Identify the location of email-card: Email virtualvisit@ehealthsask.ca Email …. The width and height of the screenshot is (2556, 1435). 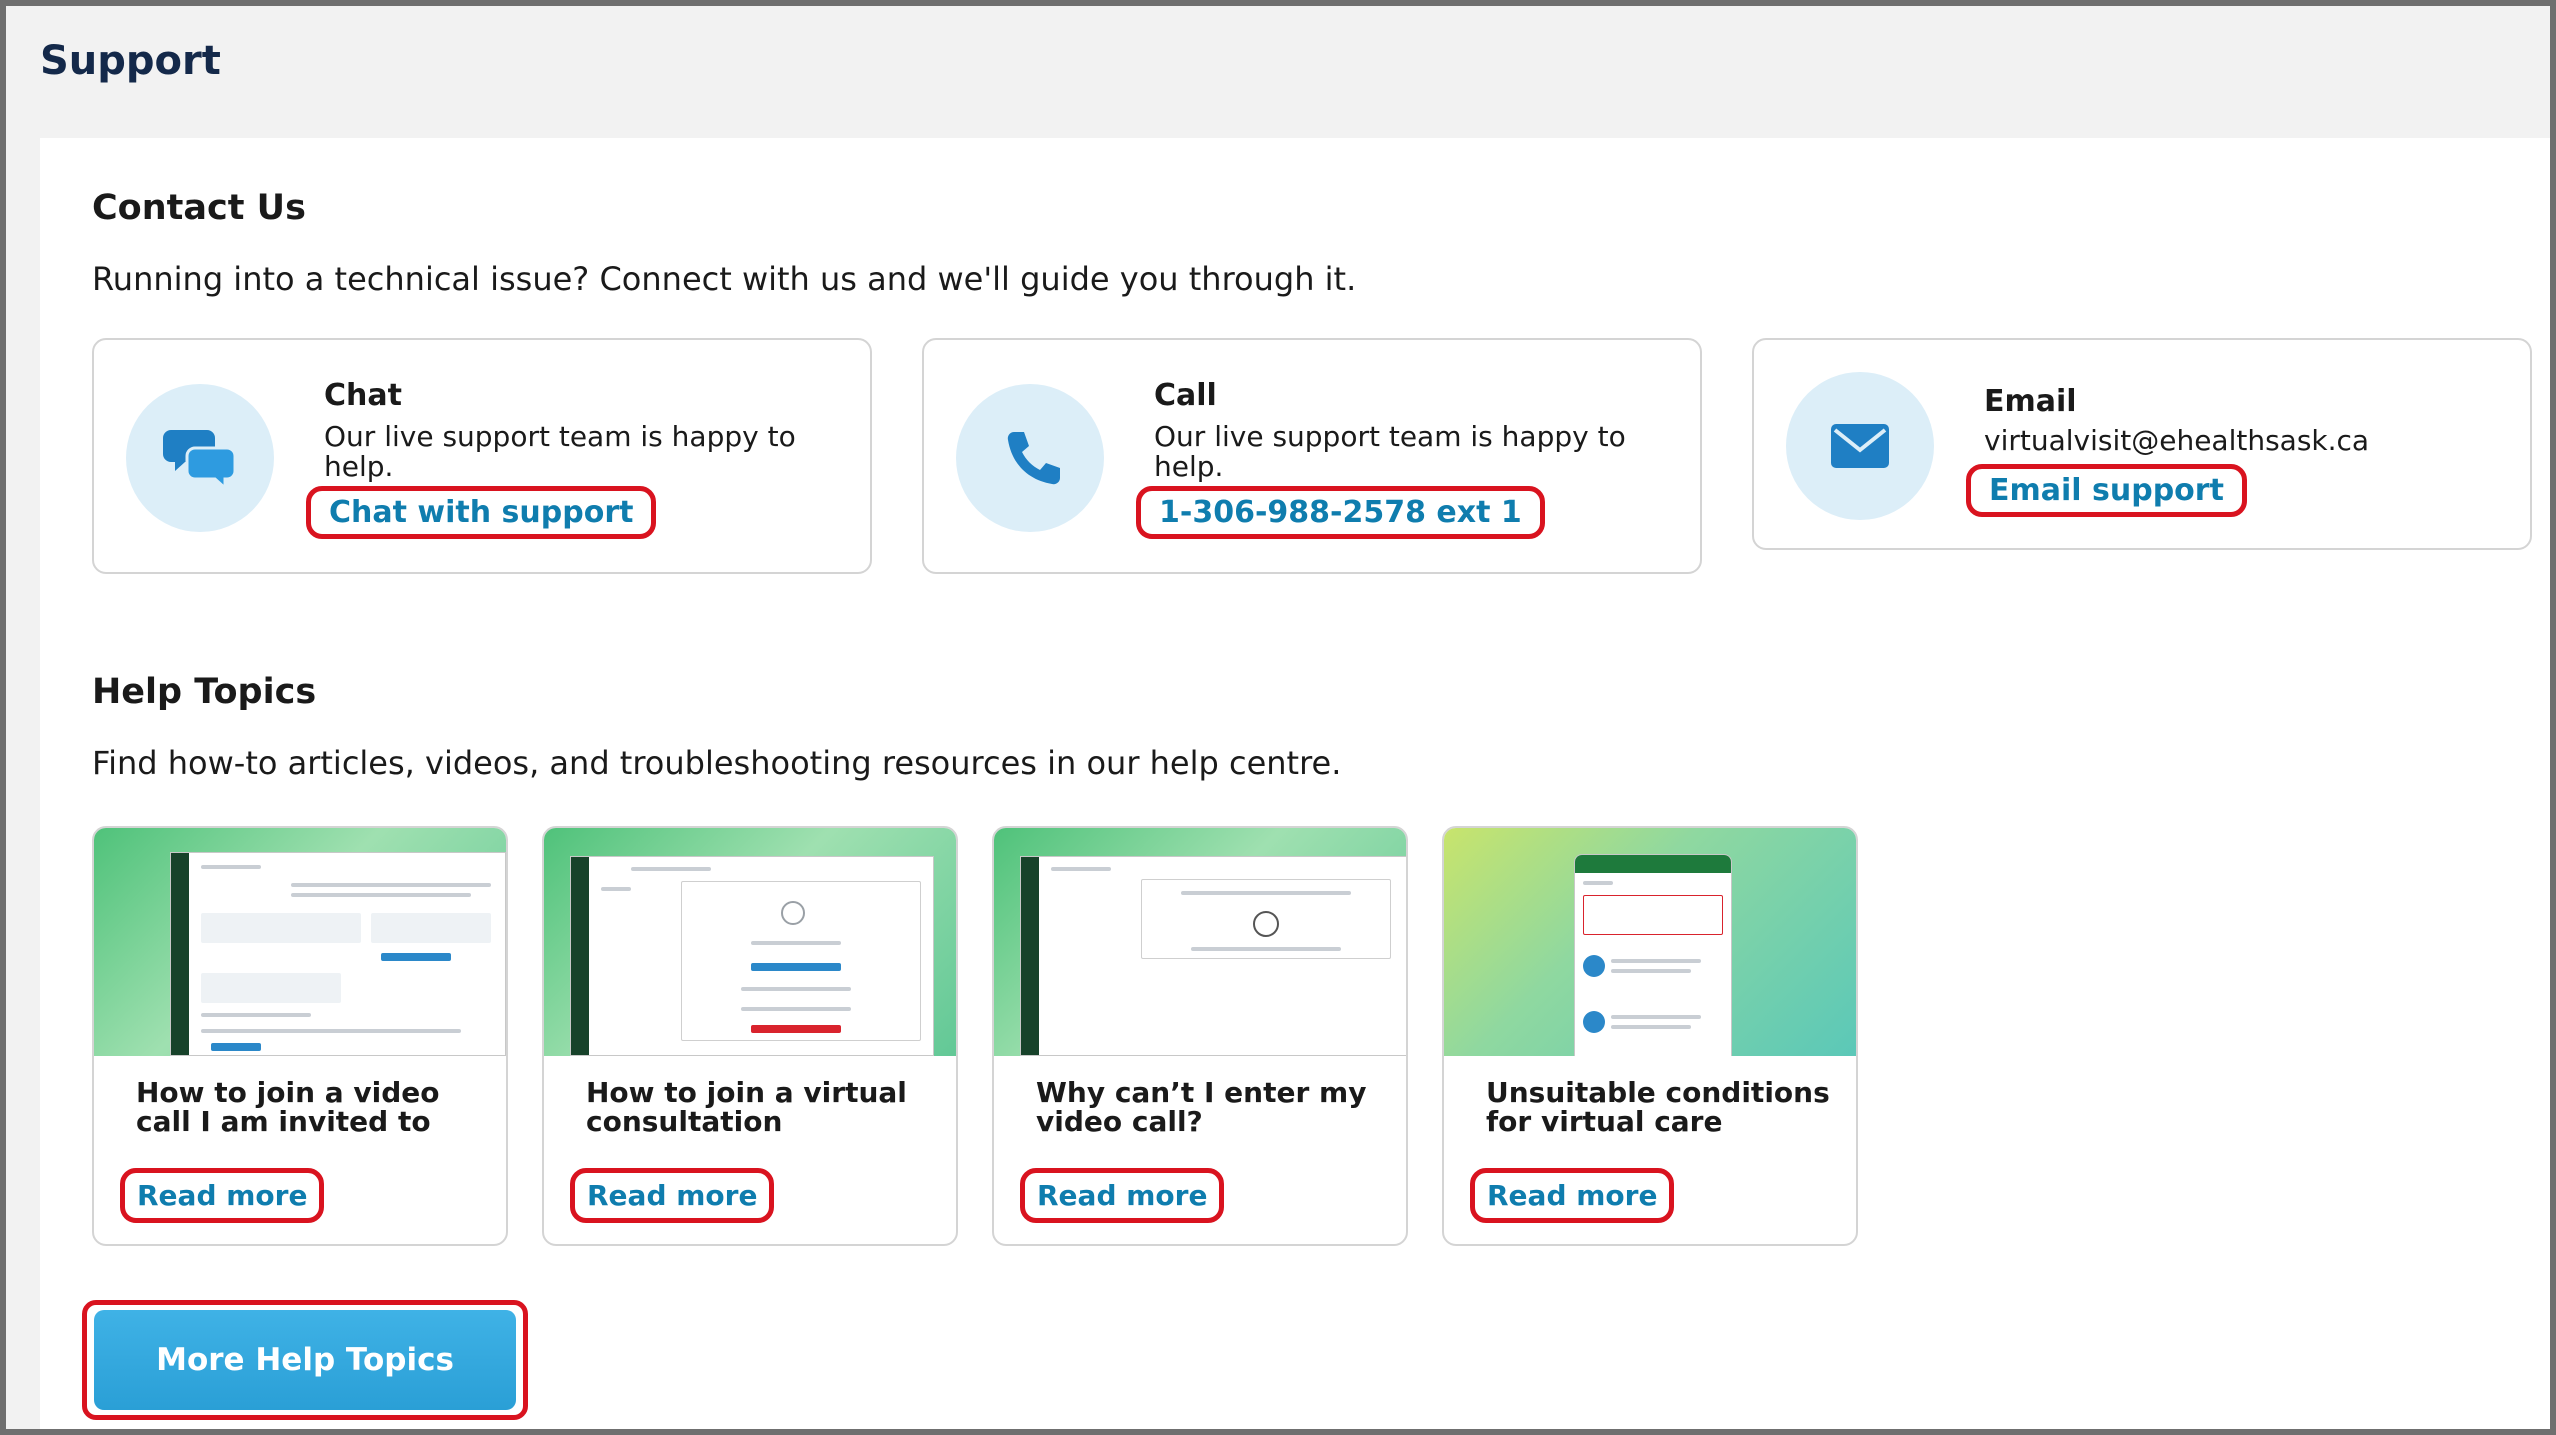
(2142, 444).